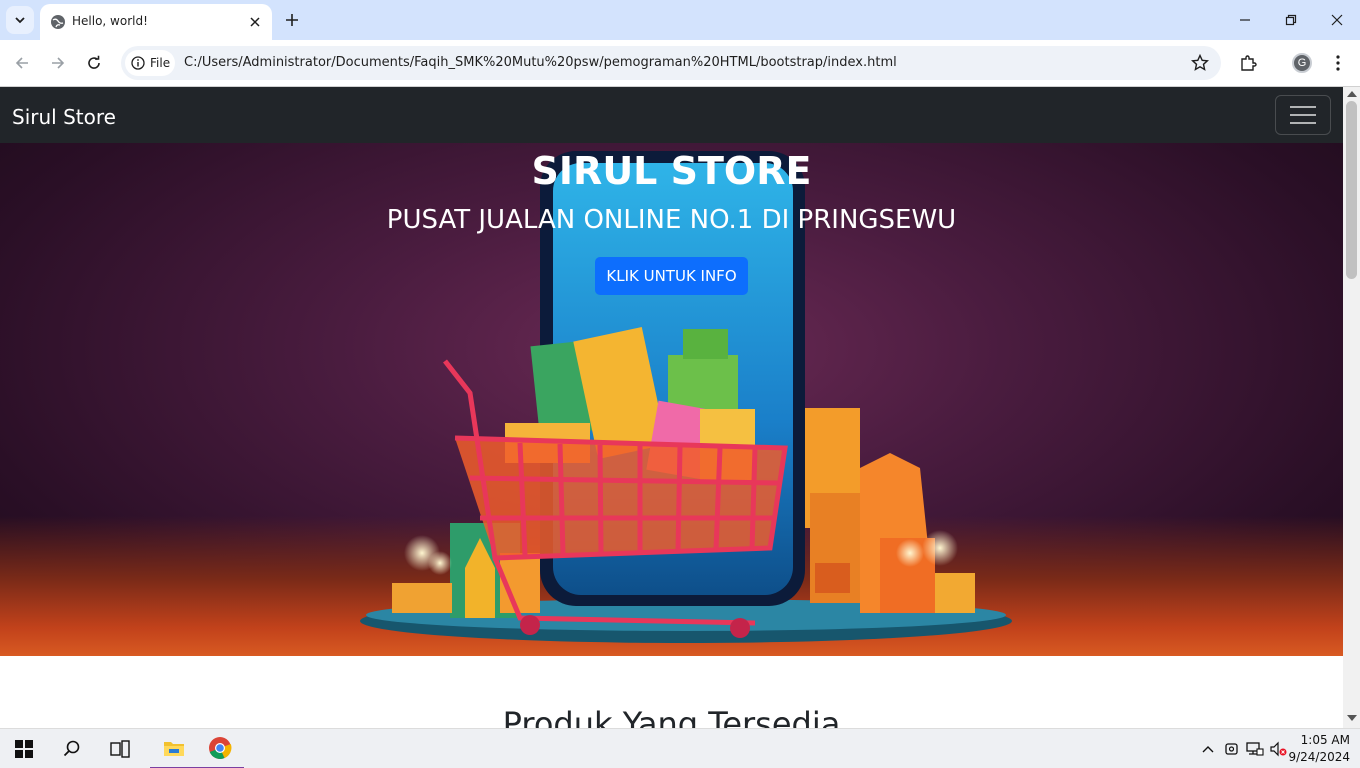 The width and height of the screenshot is (1360, 768). I want to click on scroll-up-arrow-icon, so click(1352, 94).